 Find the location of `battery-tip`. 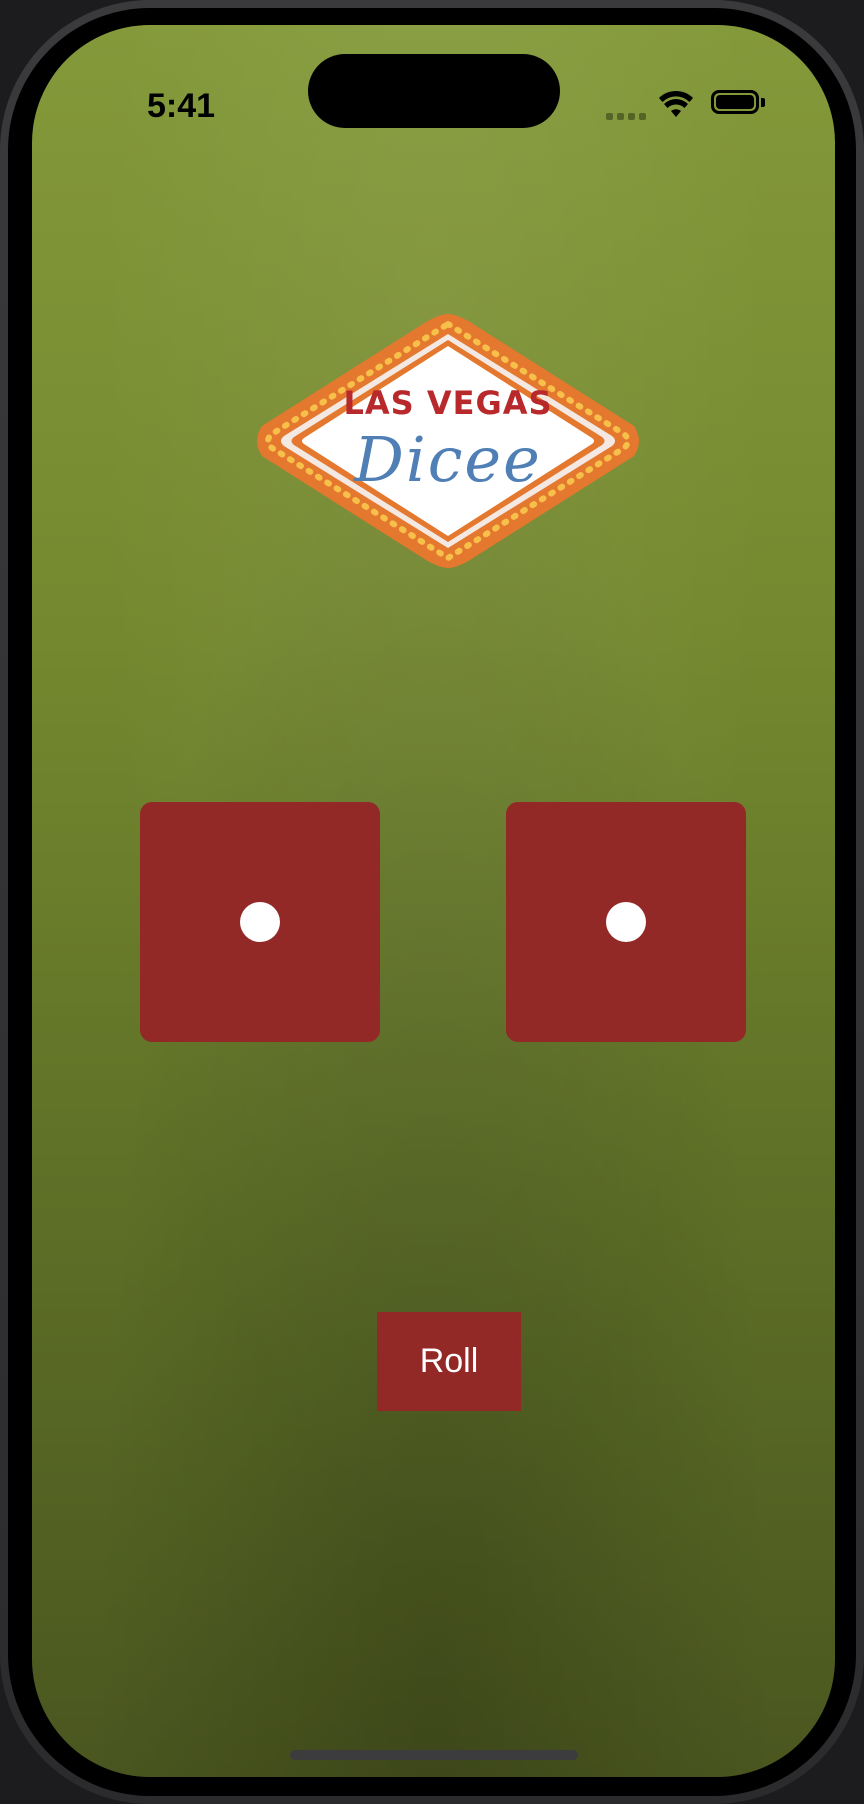

battery-tip is located at coordinates (763, 102).